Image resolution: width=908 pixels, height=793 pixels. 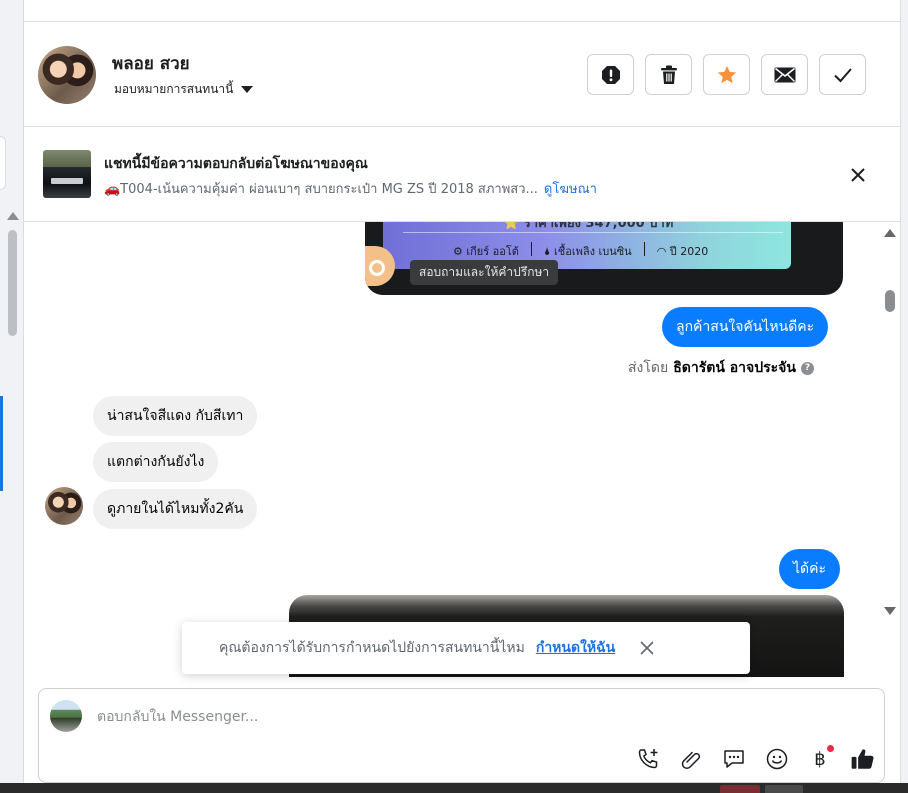 I want to click on alert-icon, so click(x=610, y=74).